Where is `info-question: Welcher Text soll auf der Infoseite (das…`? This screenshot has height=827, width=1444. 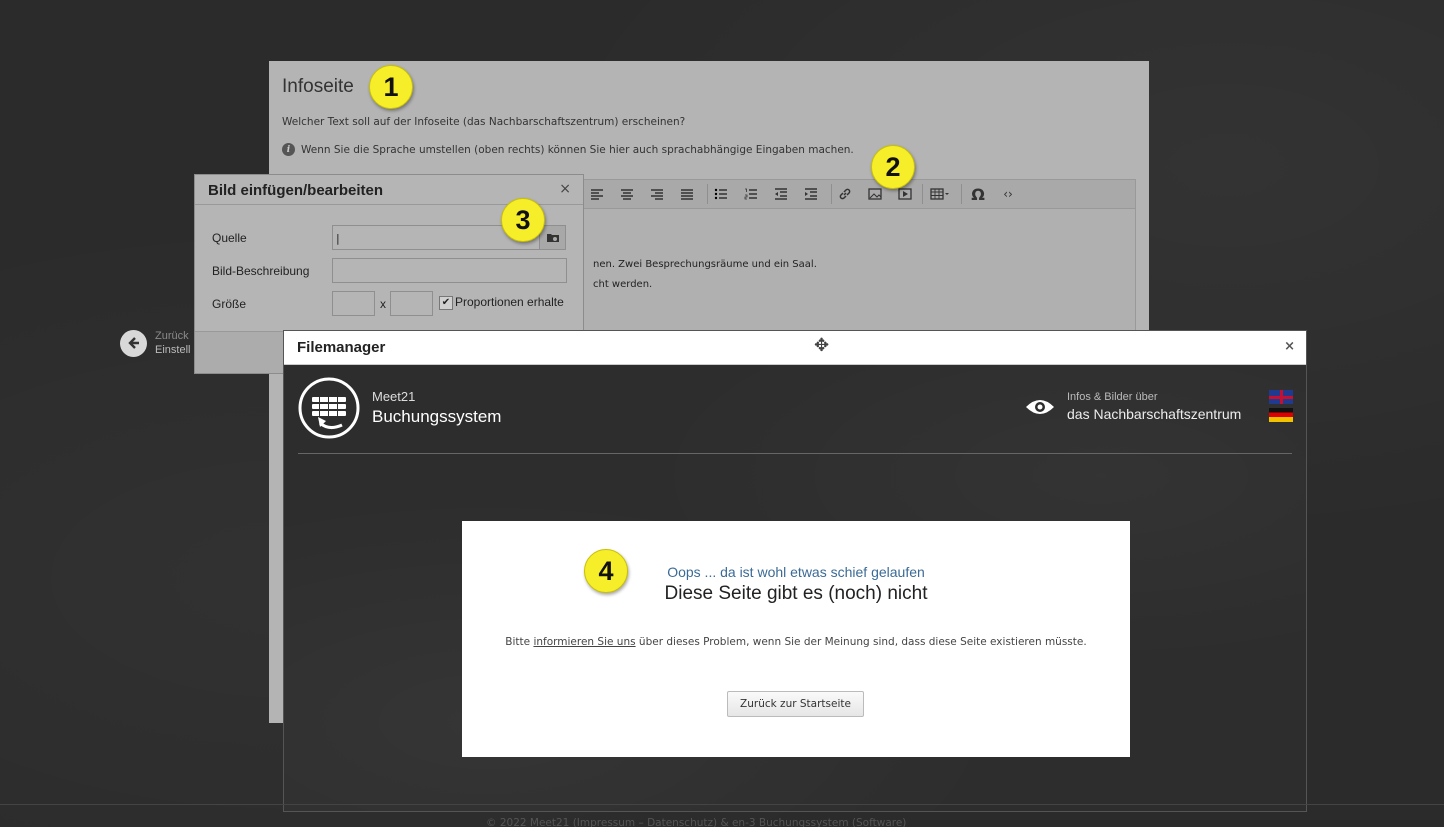
info-question: Welcher Text soll auf der Infoseite (das… is located at coordinates (484, 122).